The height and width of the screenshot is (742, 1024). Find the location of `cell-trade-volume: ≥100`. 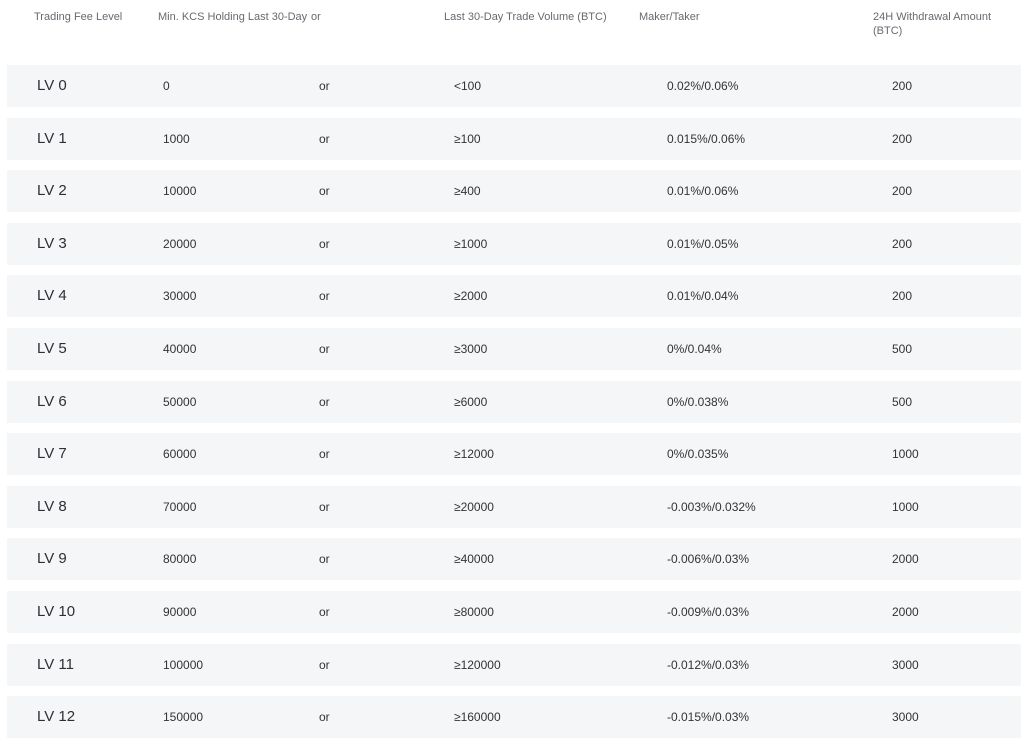

cell-trade-volume: ≥100 is located at coordinates (467, 138).